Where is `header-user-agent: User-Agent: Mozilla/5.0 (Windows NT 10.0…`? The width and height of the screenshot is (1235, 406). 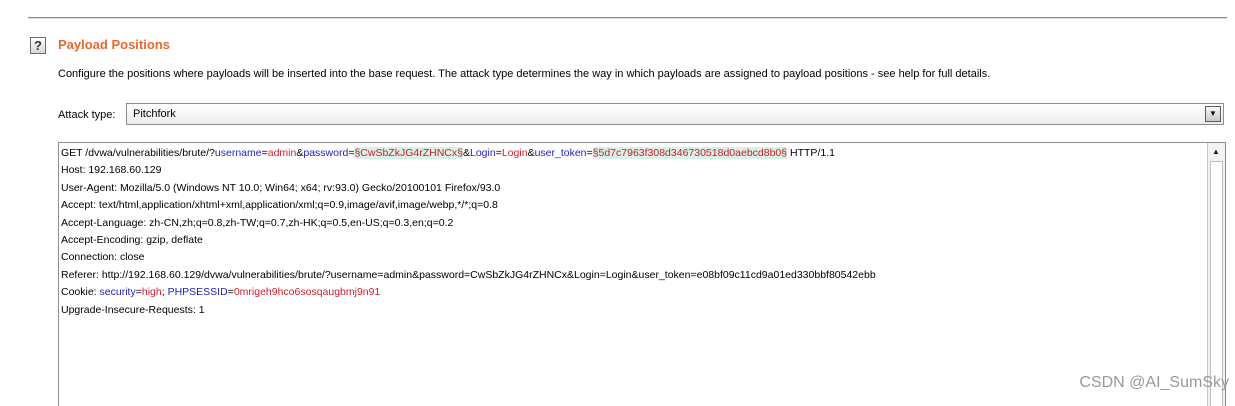 header-user-agent: User-Agent: Mozilla/5.0 (Windows NT 10.0… is located at coordinates (281, 187).